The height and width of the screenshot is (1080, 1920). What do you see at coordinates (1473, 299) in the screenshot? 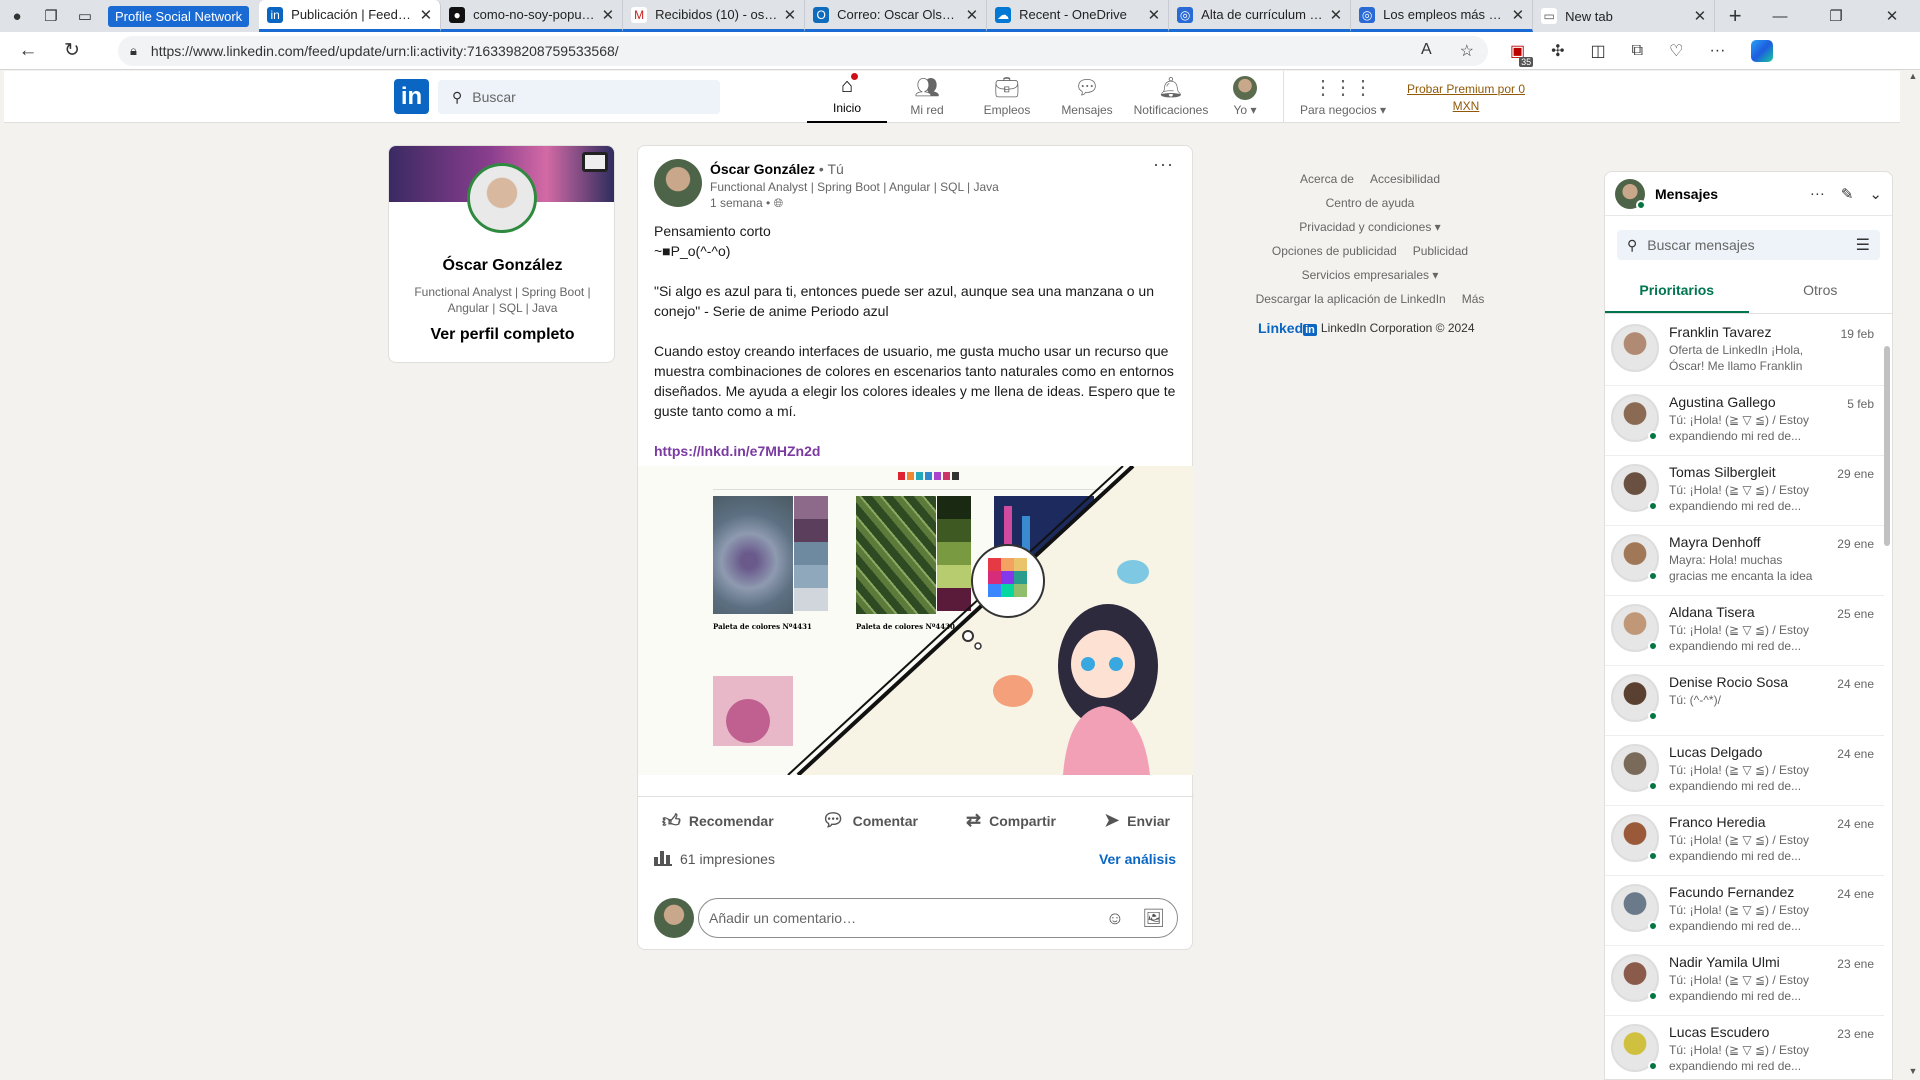
I see `footer-link: Más` at bounding box center [1473, 299].